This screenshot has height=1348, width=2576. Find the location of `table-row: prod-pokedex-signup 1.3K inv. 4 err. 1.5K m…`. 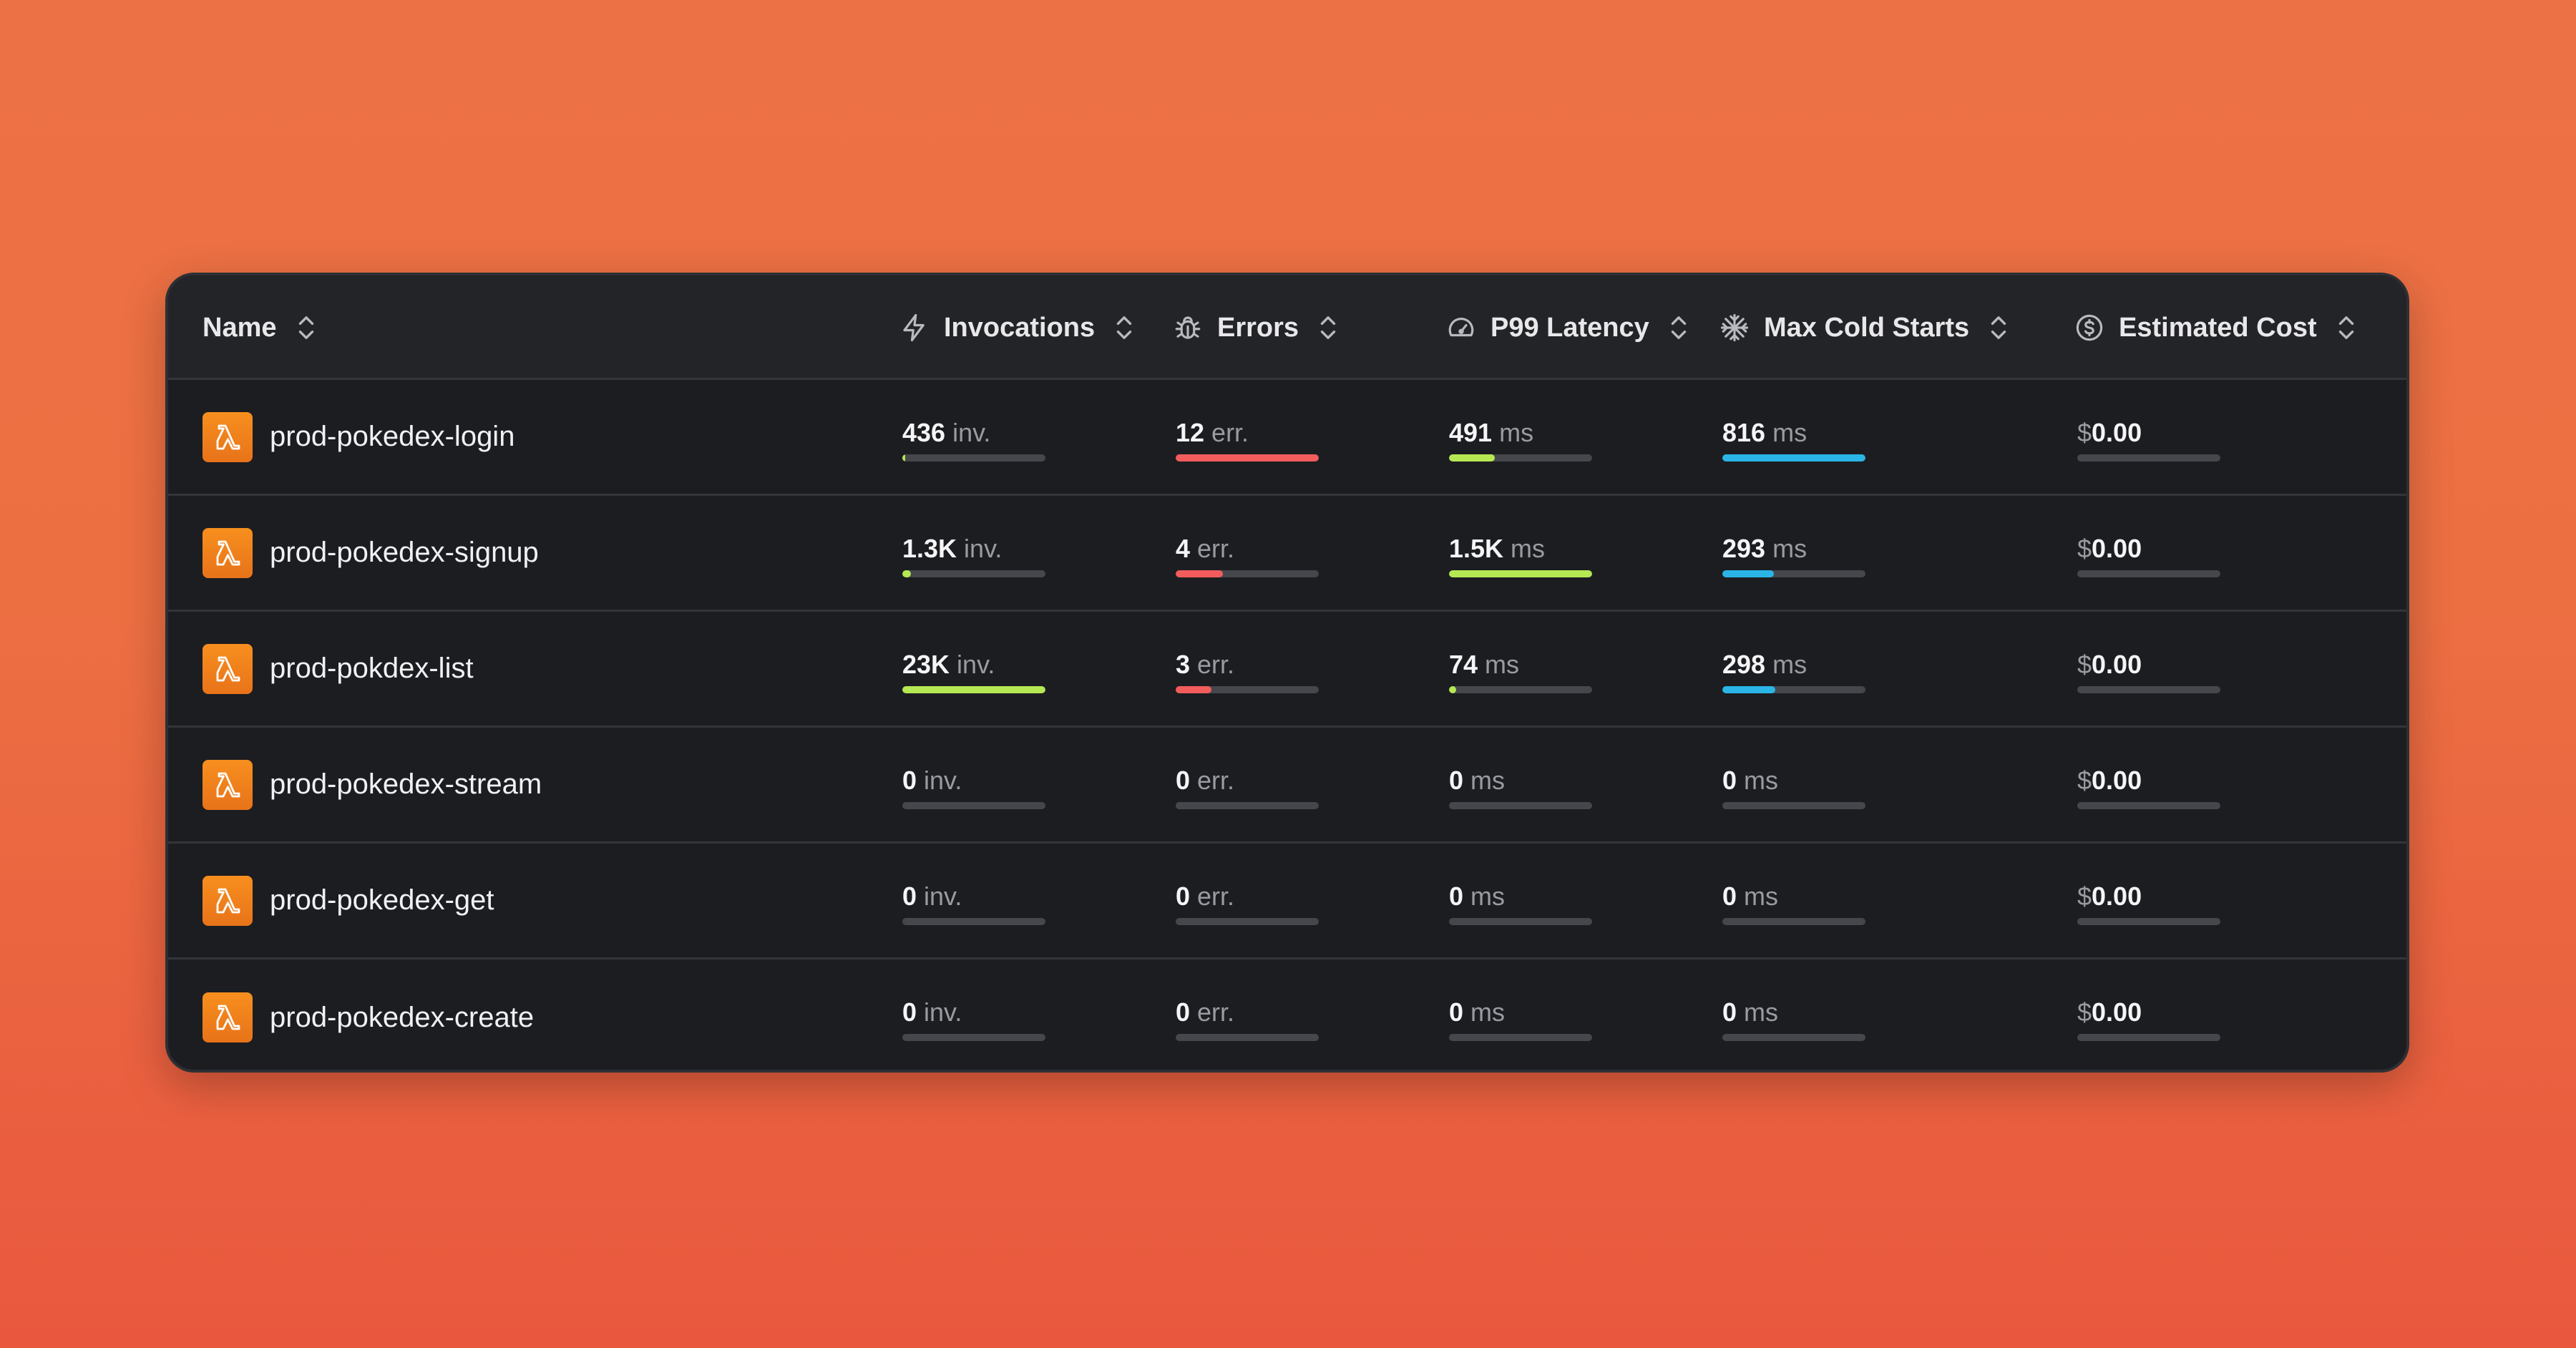

table-row: prod-pokedex-signup 1.3K inv. 4 err. 1.5K m… is located at coordinates (1287, 554).